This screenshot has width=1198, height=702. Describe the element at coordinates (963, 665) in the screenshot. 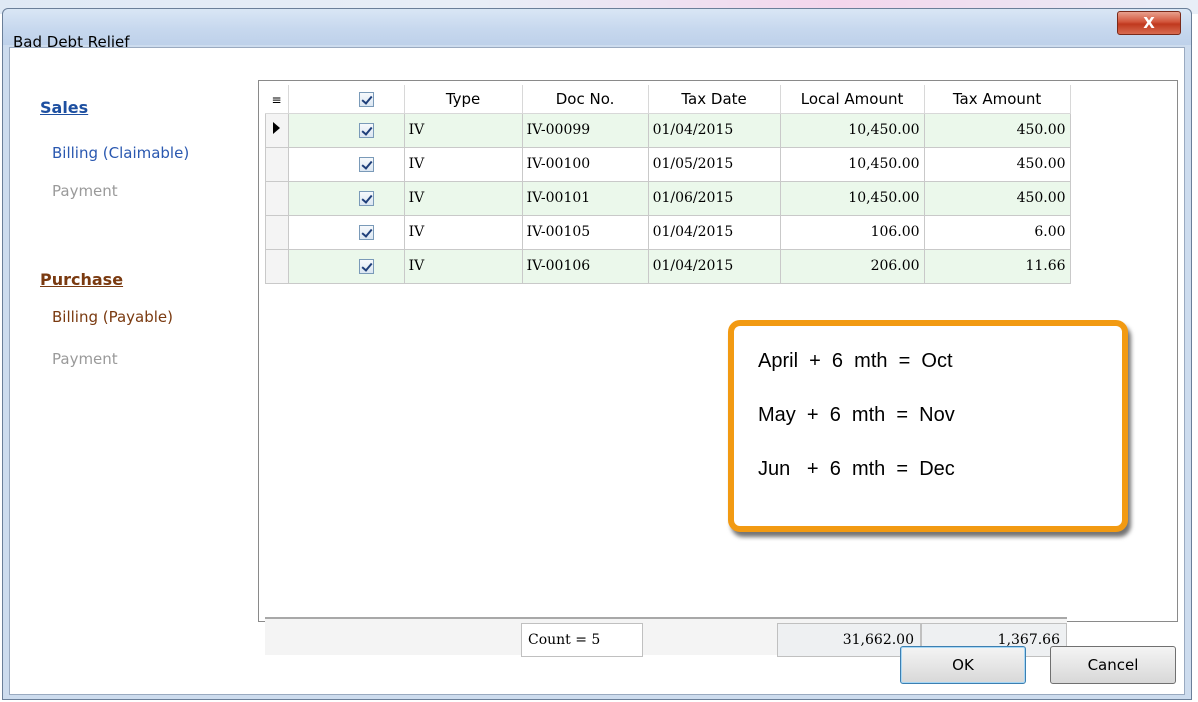

I see `ok-button: OK` at that location.